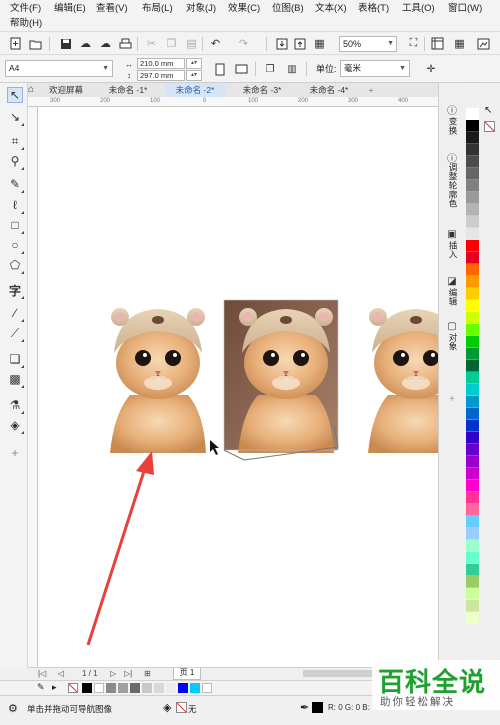 This screenshot has width=500, height=725. What do you see at coordinates (13, 708) in the screenshot?
I see `settings-icon: ⚙` at bounding box center [13, 708].